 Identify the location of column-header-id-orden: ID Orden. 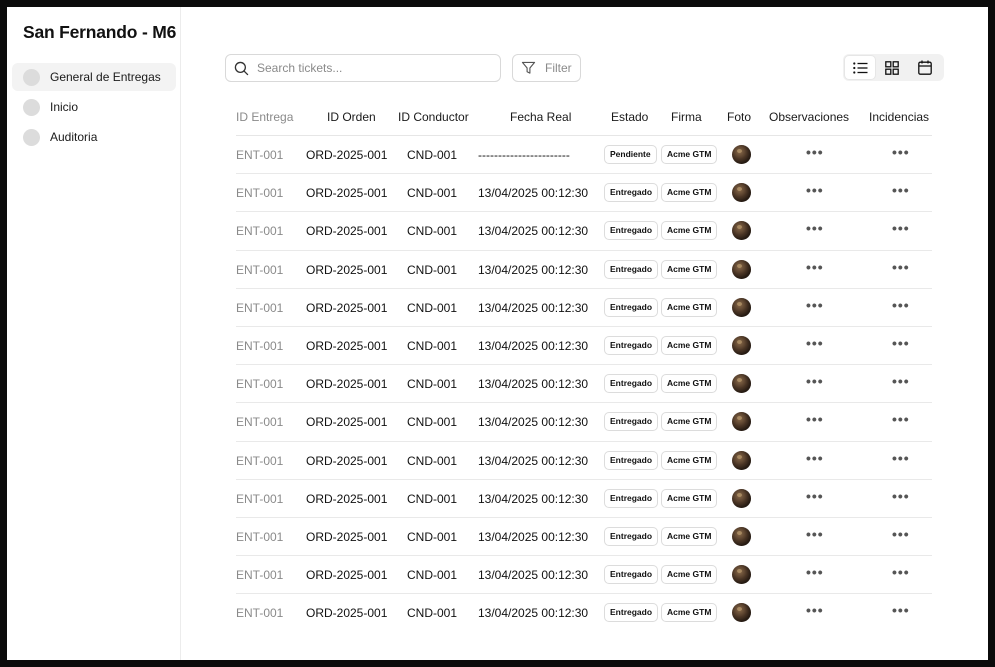
(351, 117).